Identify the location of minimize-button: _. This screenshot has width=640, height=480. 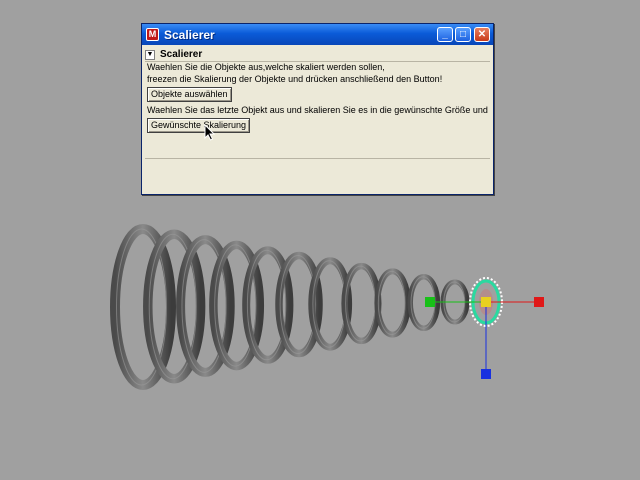
(445, 34).